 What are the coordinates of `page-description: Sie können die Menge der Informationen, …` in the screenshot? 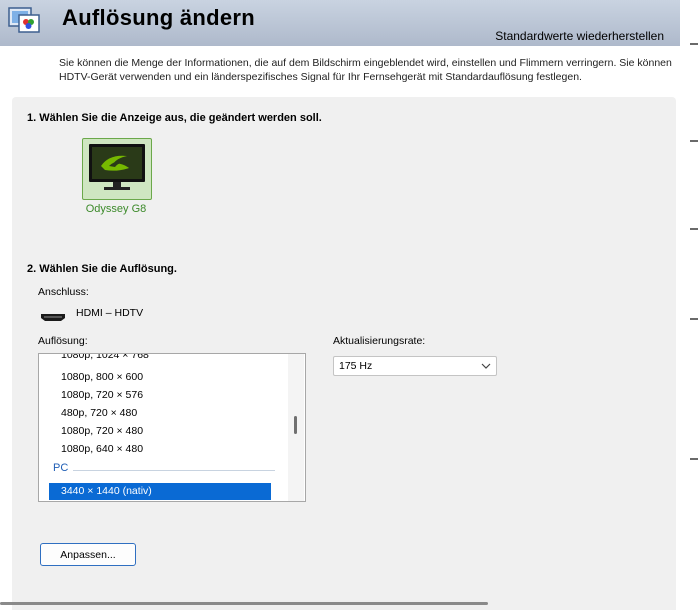 It's located at (365, 70).